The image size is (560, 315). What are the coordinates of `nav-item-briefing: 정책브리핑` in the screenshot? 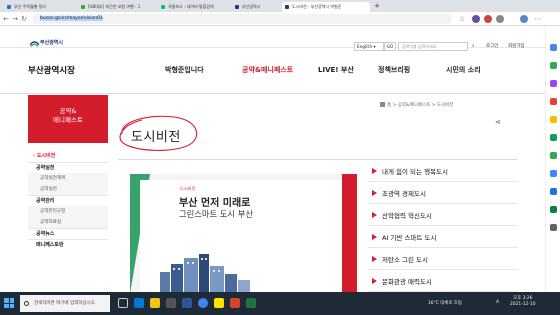 It's located at (394, 70).